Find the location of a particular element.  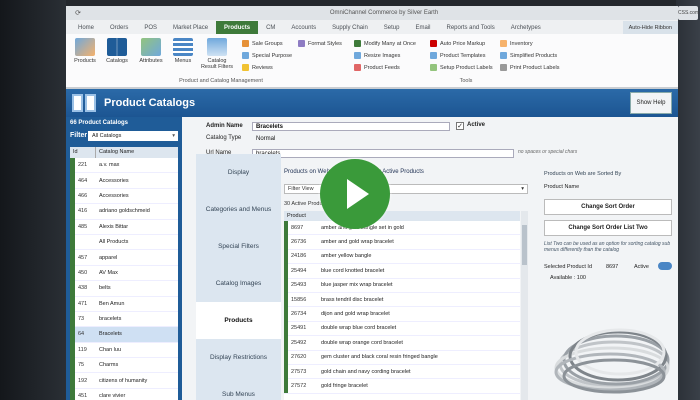

product-row: 15856 brass tendril disc bracelet is located at coordinates (402, 300).